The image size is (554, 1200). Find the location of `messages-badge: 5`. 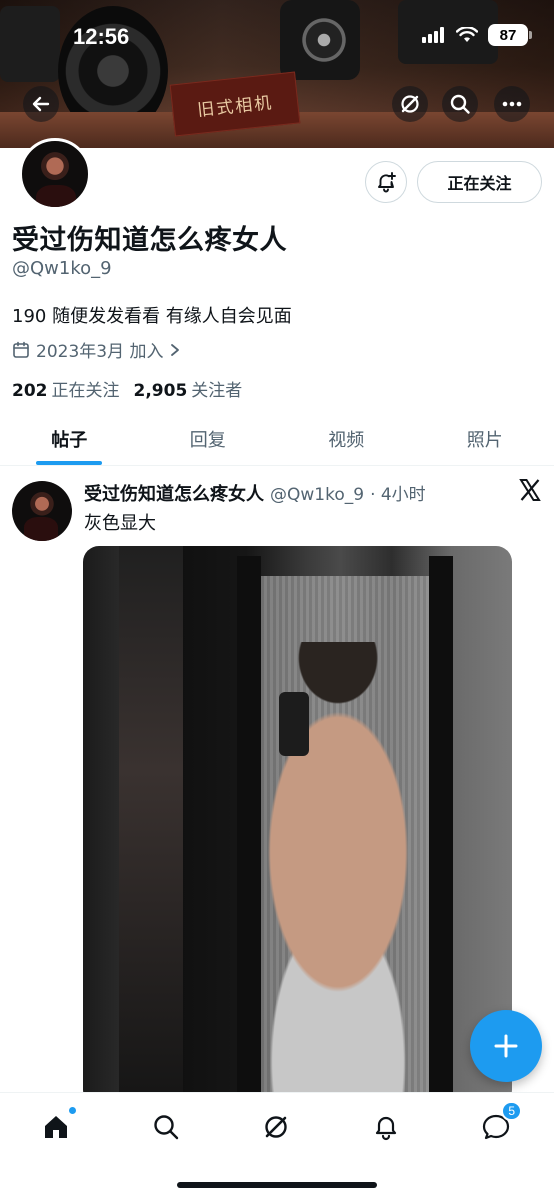

messages-badge: 5 is located at coordinates (511, 1111).